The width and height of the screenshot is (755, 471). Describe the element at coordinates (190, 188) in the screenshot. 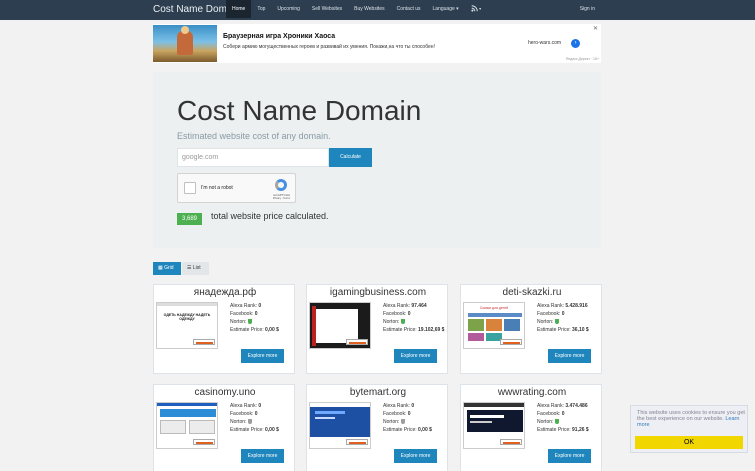

I see `recaptcha-checkbox` at that location.